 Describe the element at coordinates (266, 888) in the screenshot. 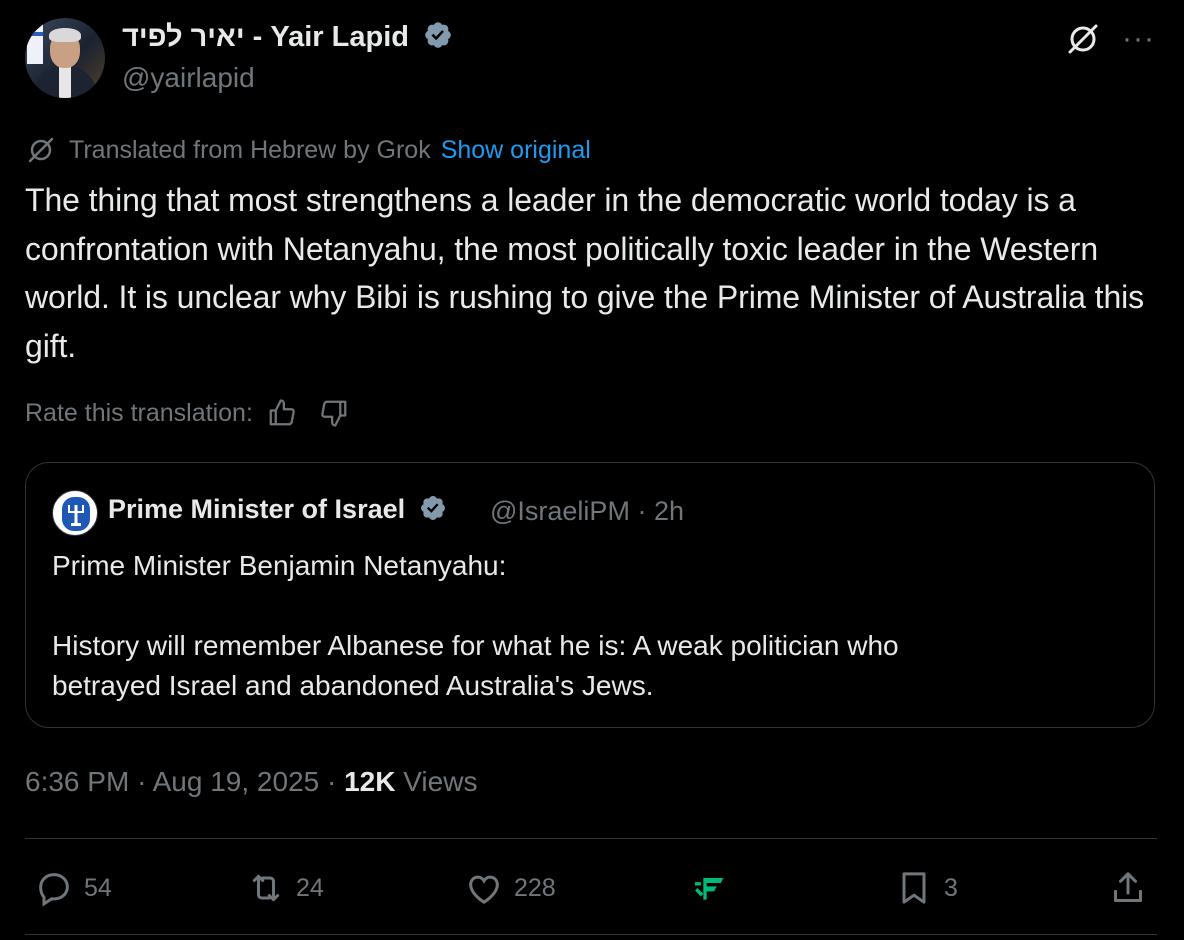

I see `repost-icon` at that location.